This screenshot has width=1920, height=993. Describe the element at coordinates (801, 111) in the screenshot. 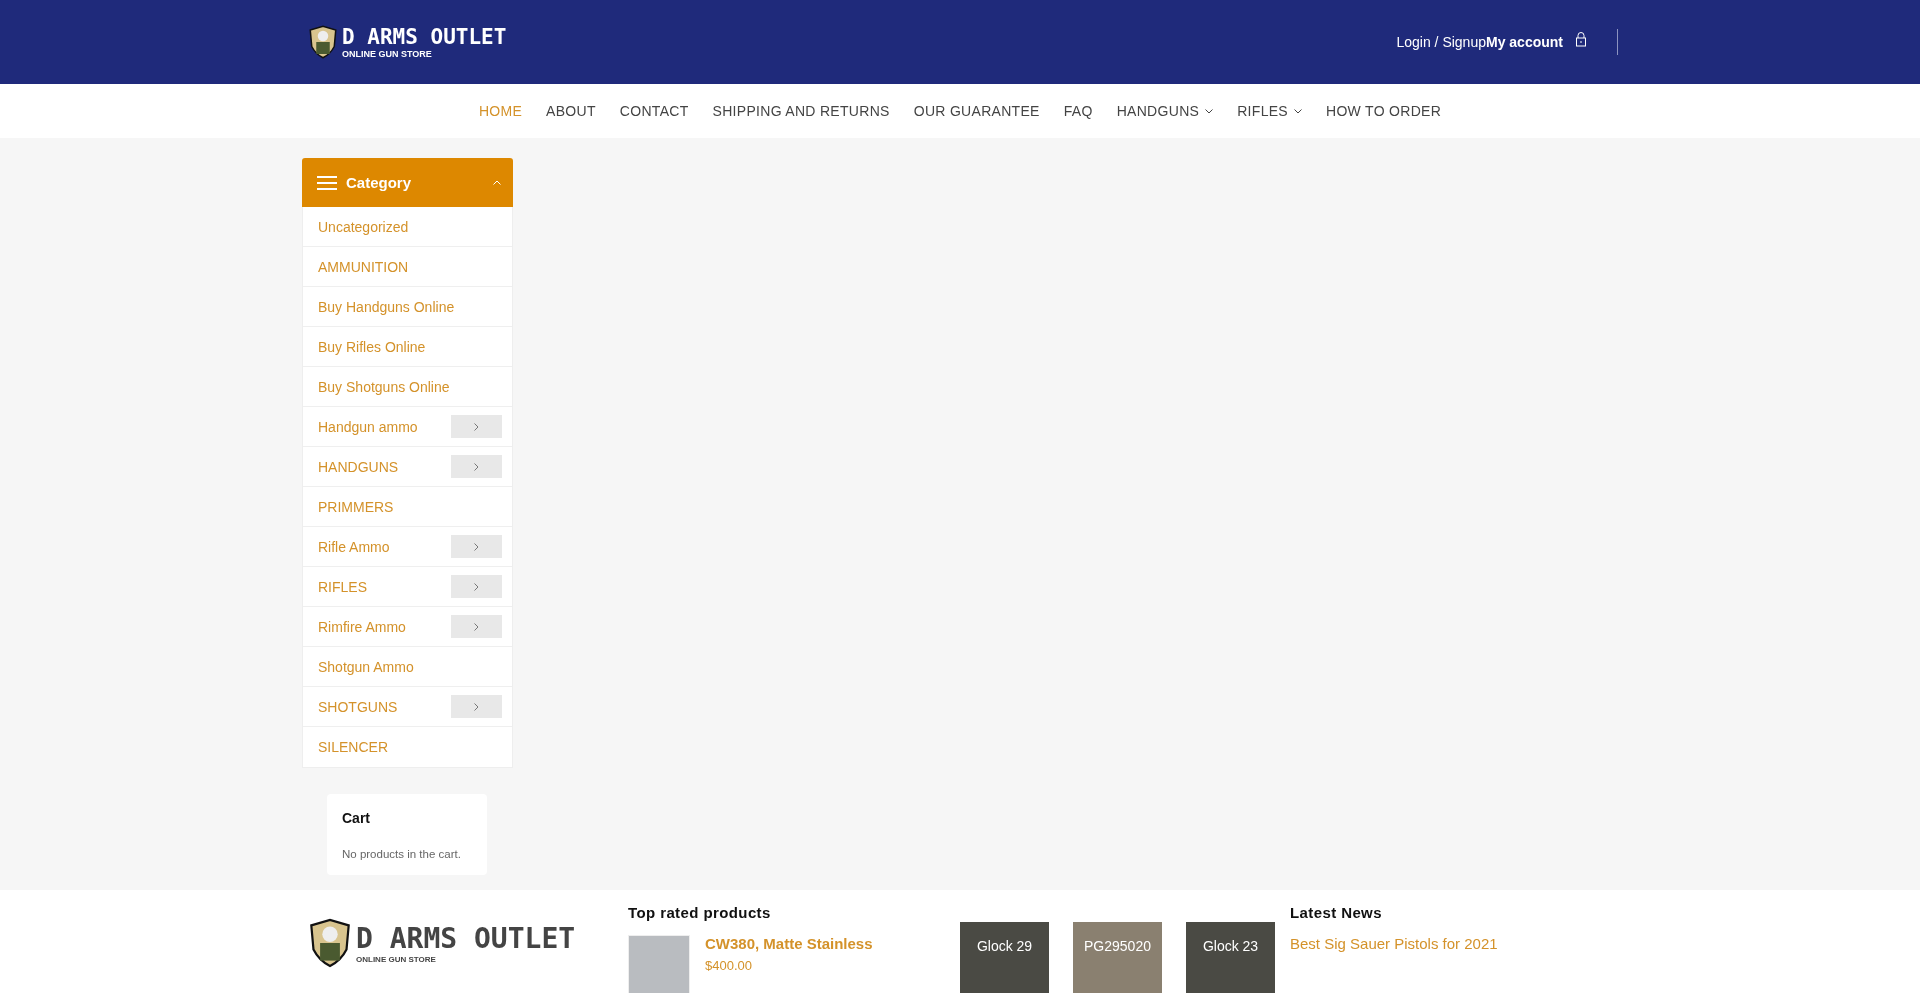

I see `nav-link: SHIPPING AND RETURNS` at that location.